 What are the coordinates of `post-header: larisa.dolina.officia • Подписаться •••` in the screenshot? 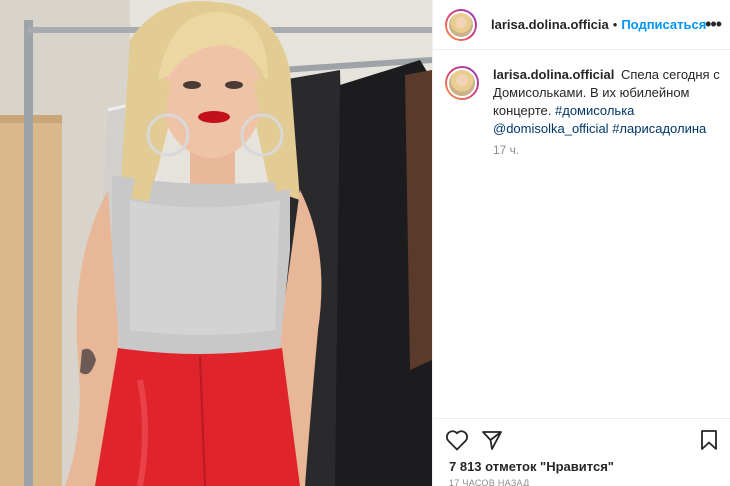 It's located at (581, 25).